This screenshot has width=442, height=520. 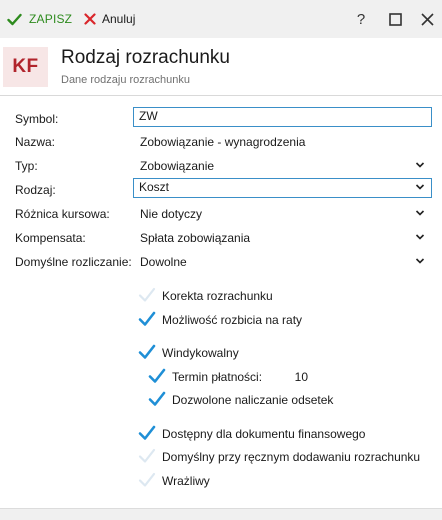 What do you see at coordinates (301, 377) in the screenshot?
I see `termin-value: 10` at bounding box center [301, 377].